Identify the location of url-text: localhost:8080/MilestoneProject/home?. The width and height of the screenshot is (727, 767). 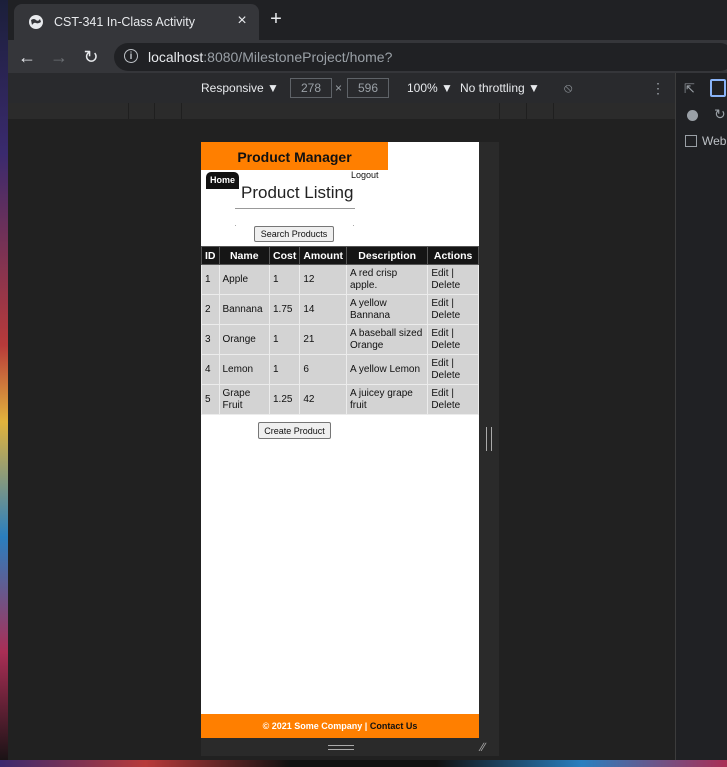
(270, 57).